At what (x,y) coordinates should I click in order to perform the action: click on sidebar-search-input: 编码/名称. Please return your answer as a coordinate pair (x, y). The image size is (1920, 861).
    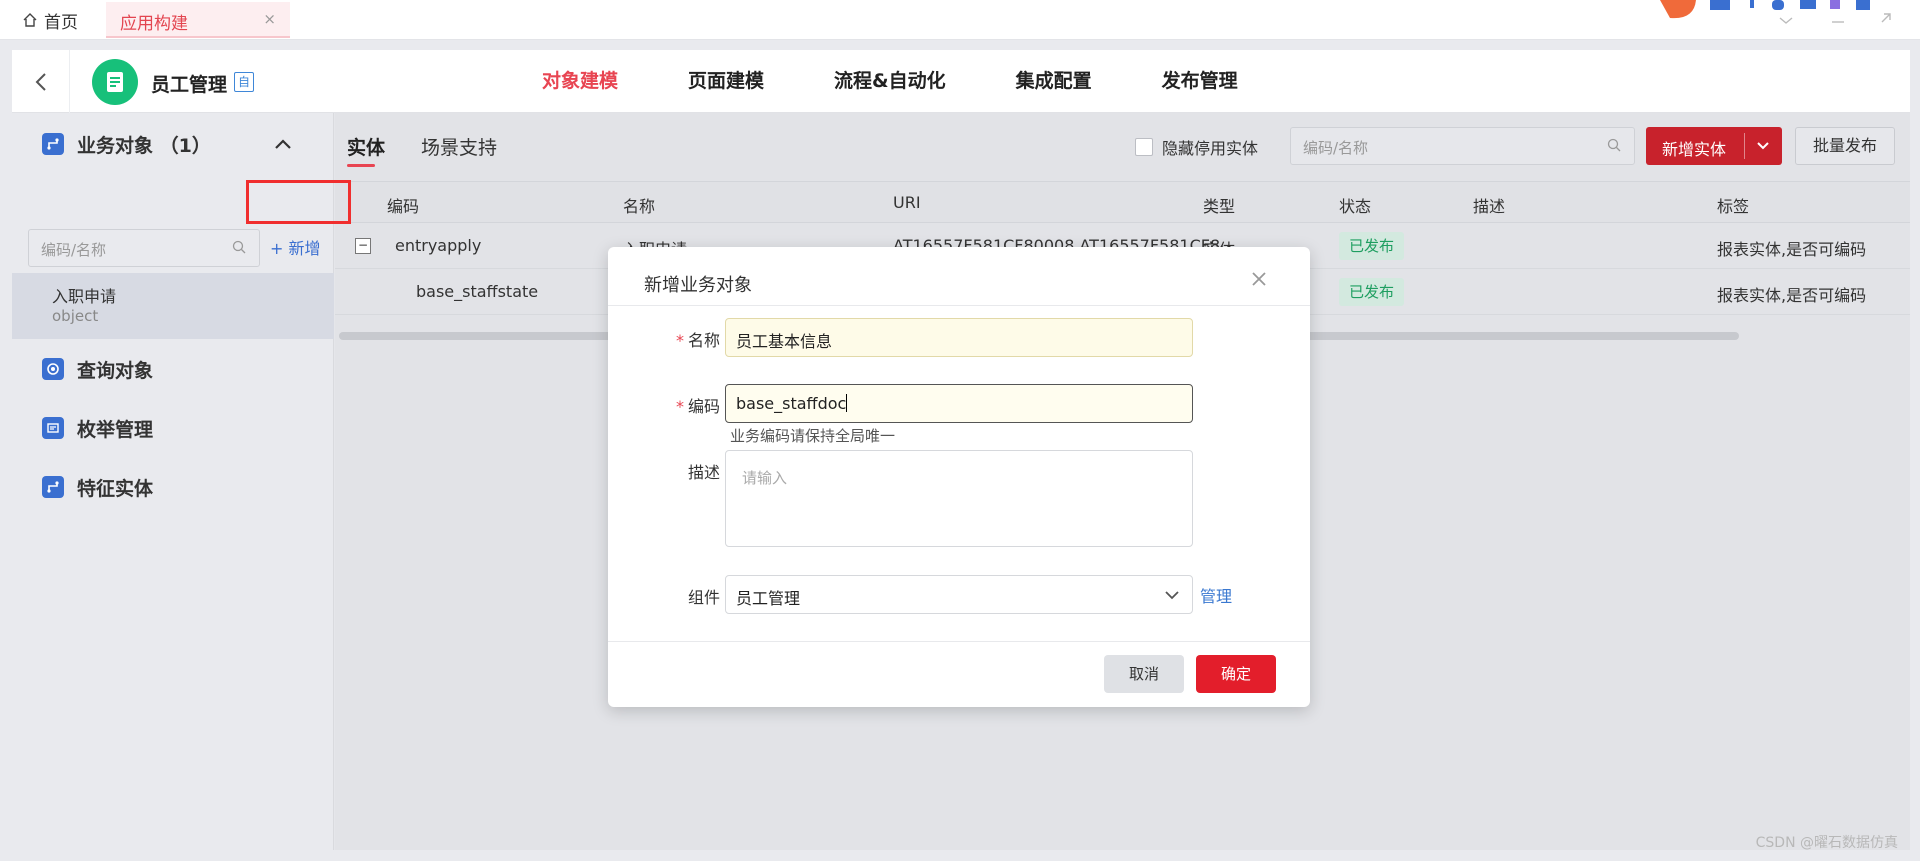
    Looking at the image, I should click on (144, 248).